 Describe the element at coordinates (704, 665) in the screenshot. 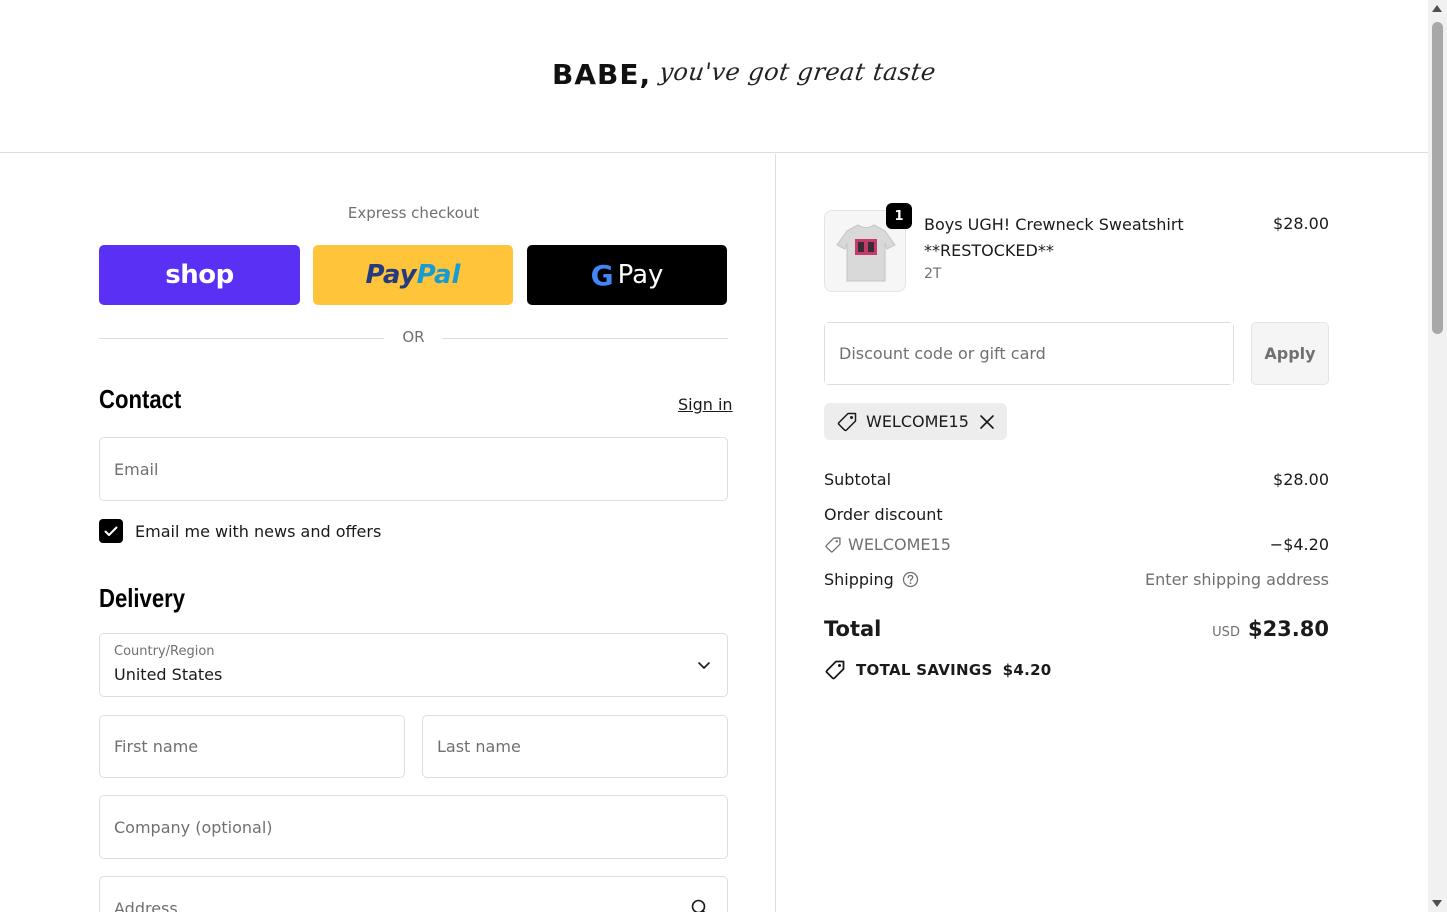

I see `chevron-down-icon` at that location.